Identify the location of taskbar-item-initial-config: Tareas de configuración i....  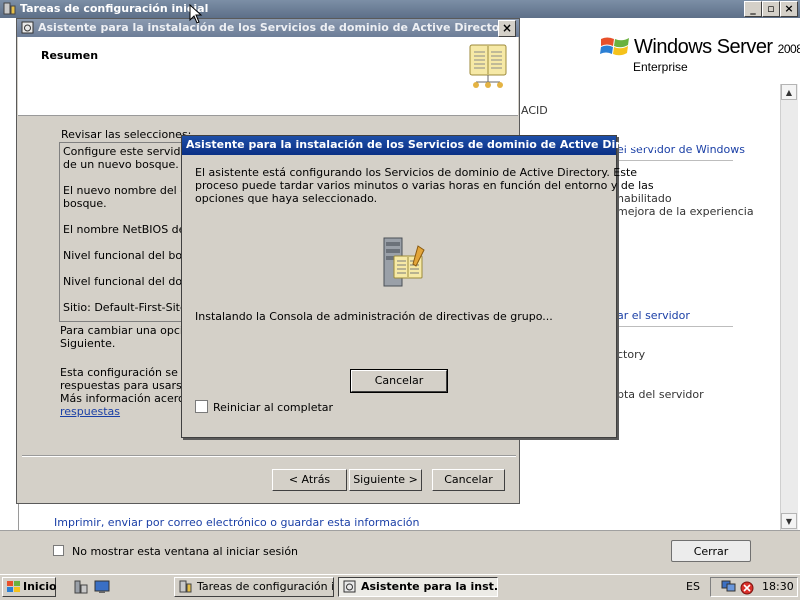
(254, 587).